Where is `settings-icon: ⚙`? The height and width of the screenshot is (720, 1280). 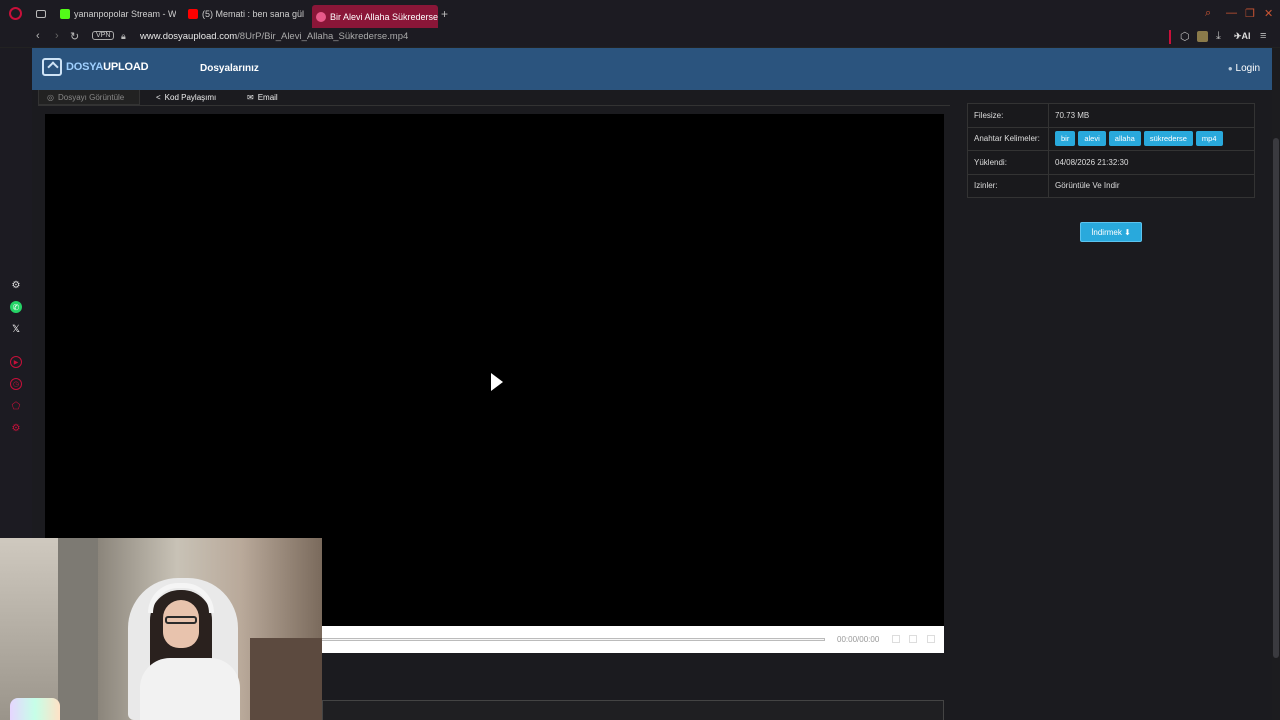 settings-icon: ⚙ is located at coordinates (16, 428).